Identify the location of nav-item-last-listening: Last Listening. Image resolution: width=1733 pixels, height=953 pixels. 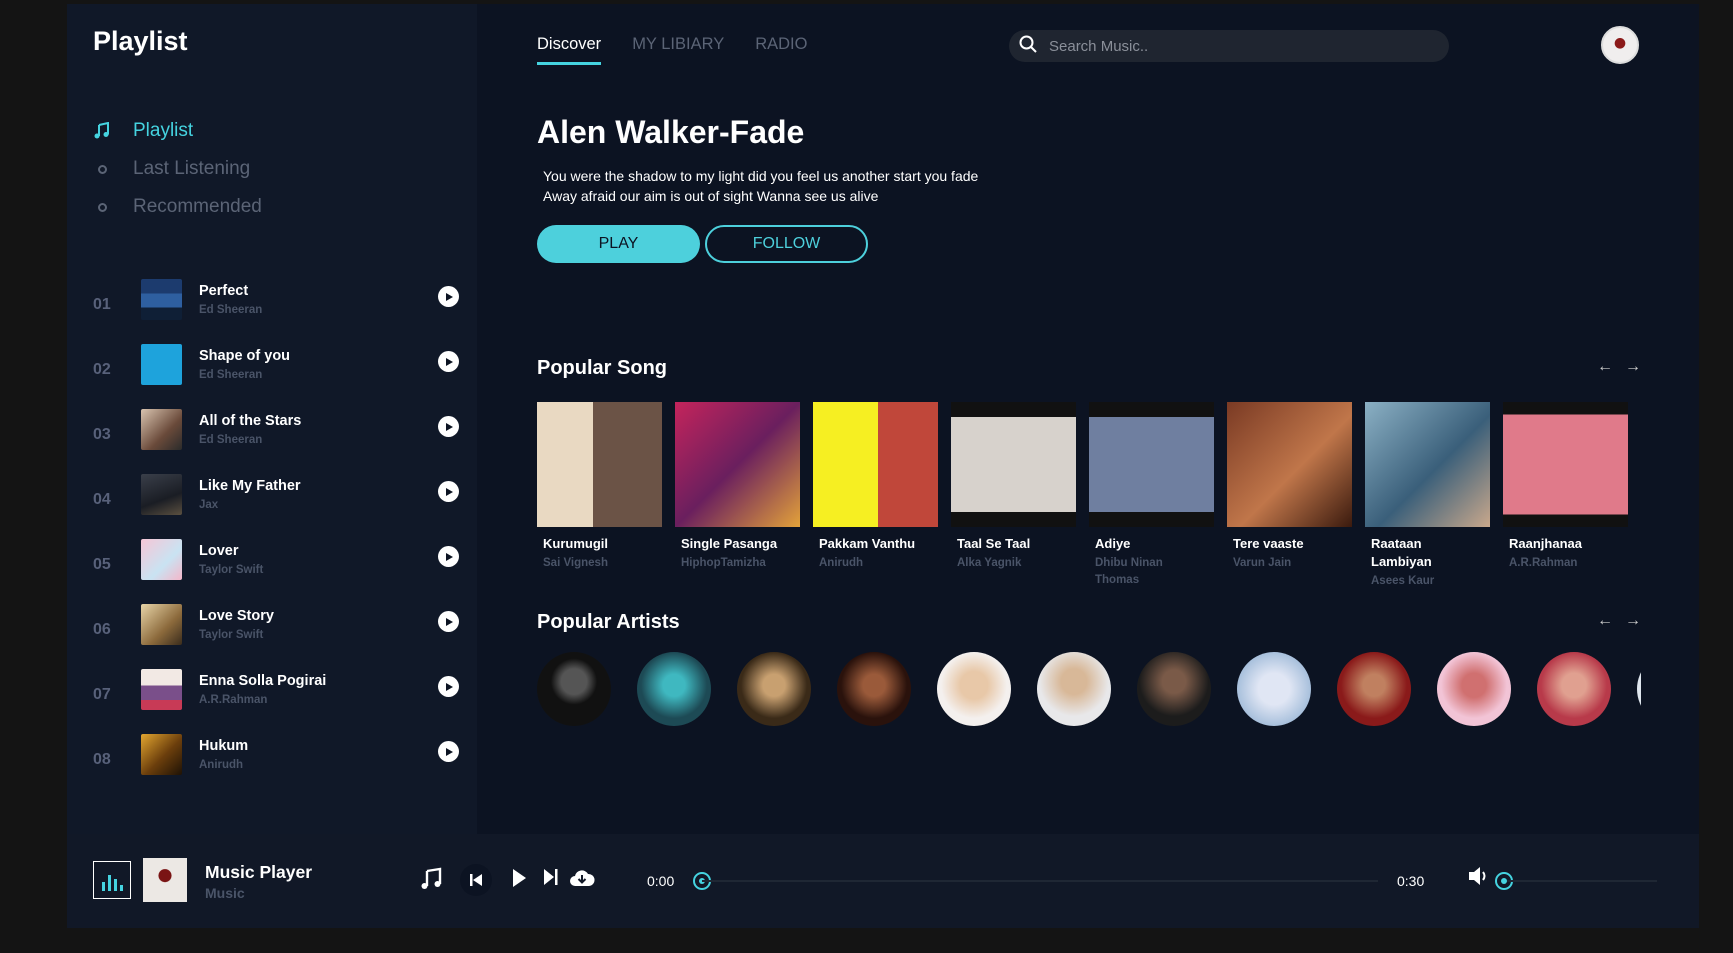
(177, 169).